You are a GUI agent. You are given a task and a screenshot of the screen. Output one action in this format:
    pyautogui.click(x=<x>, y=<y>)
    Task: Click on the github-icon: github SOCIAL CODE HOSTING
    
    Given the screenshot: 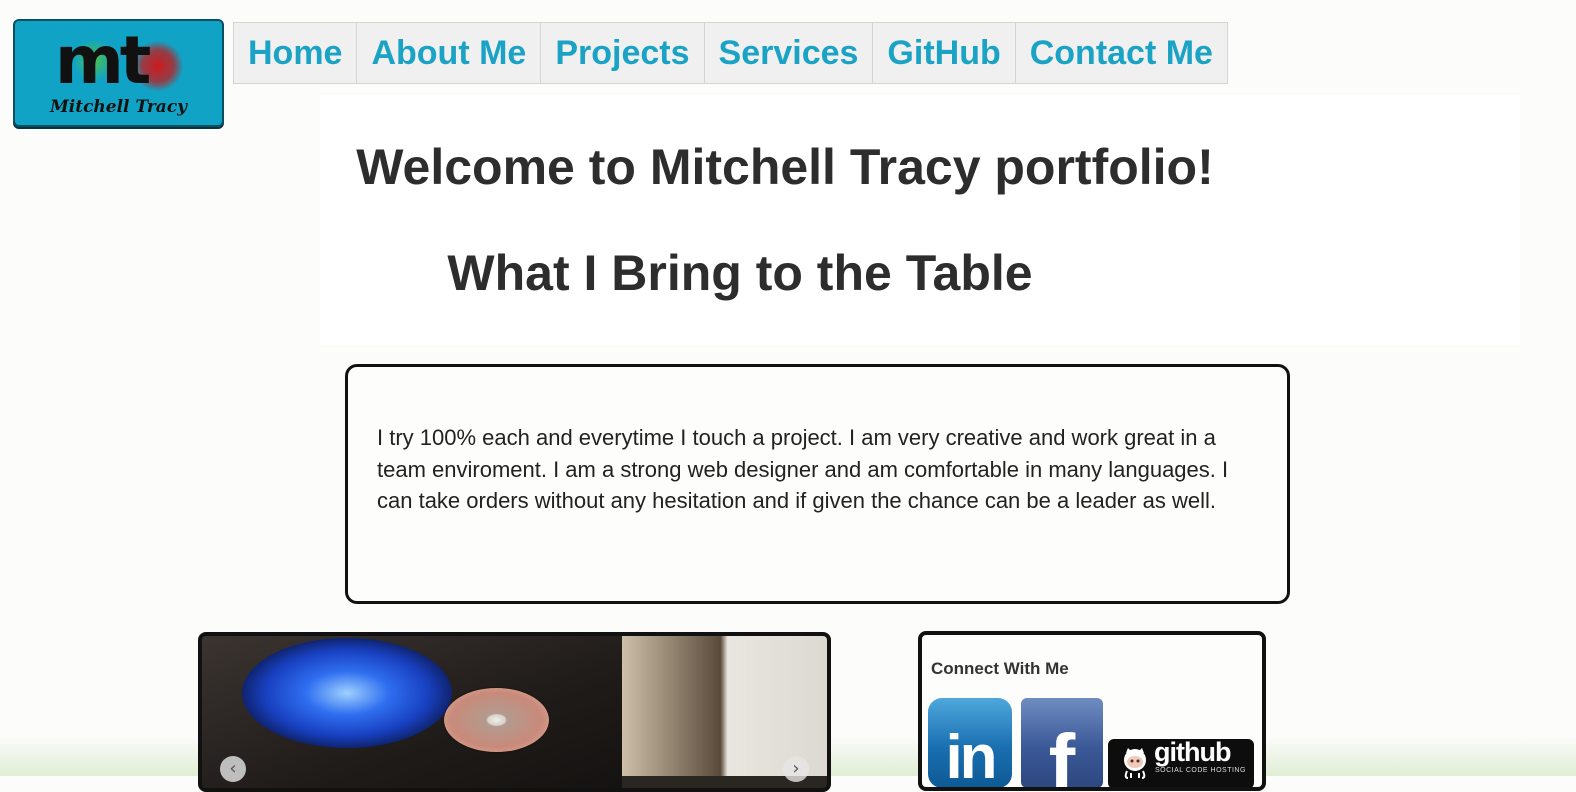 What is the action you would take?
    pyautogui.click(x=1181, y=763)
    